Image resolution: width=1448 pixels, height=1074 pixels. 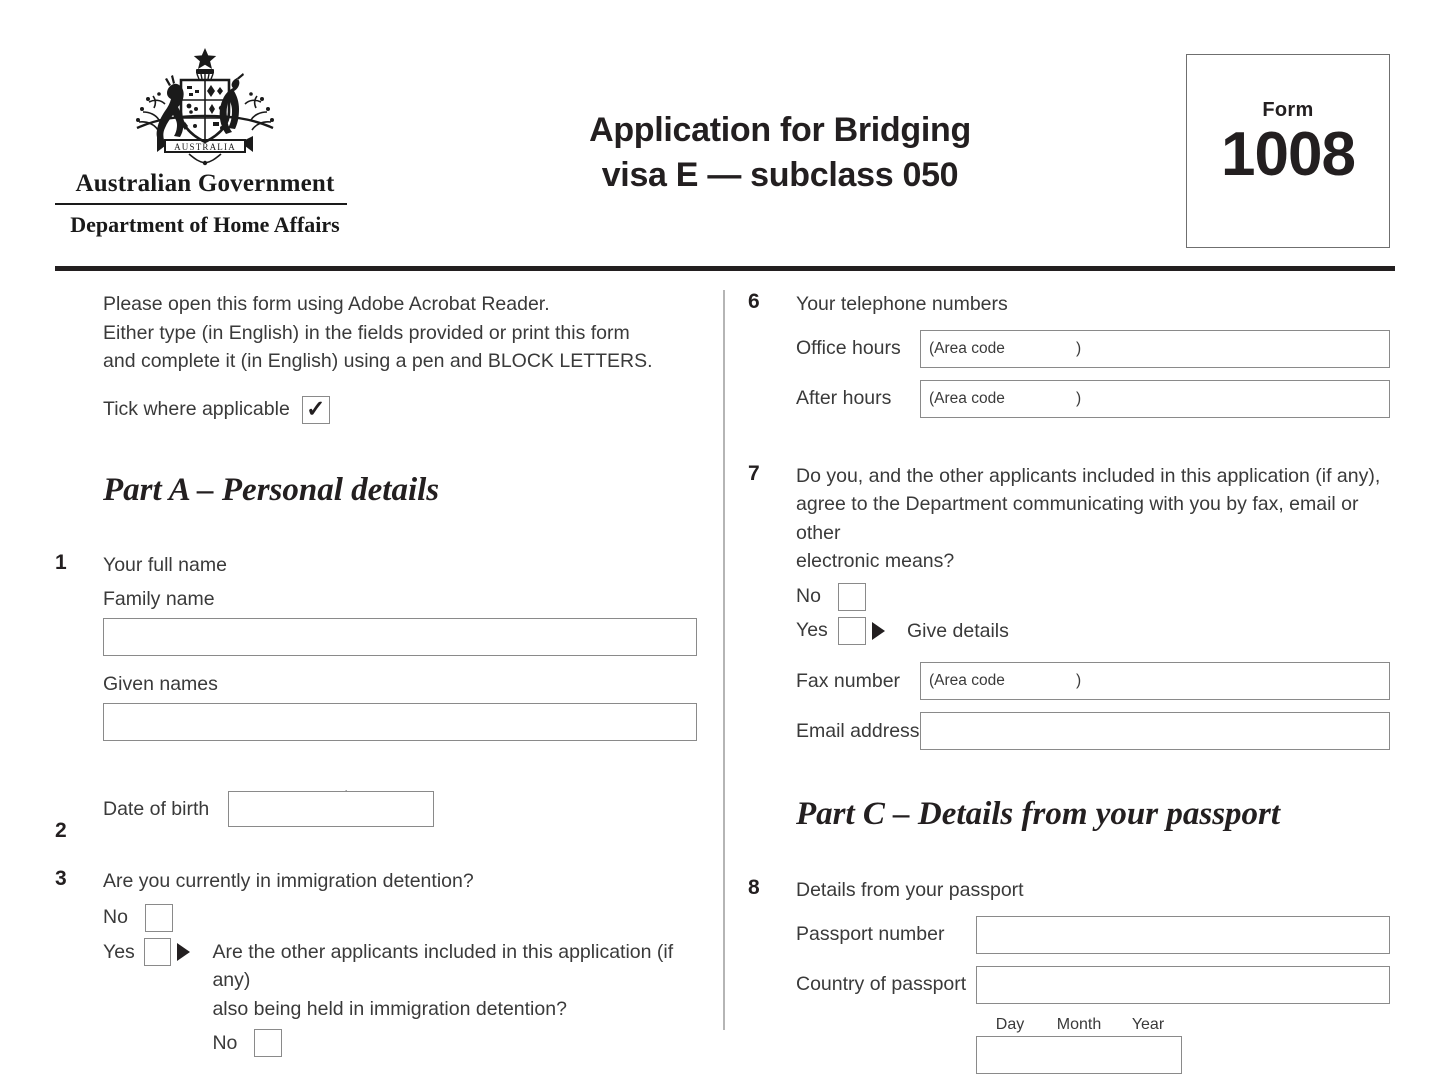 I want to click on question-3-no-checkbox, so click(x=159, y=917).